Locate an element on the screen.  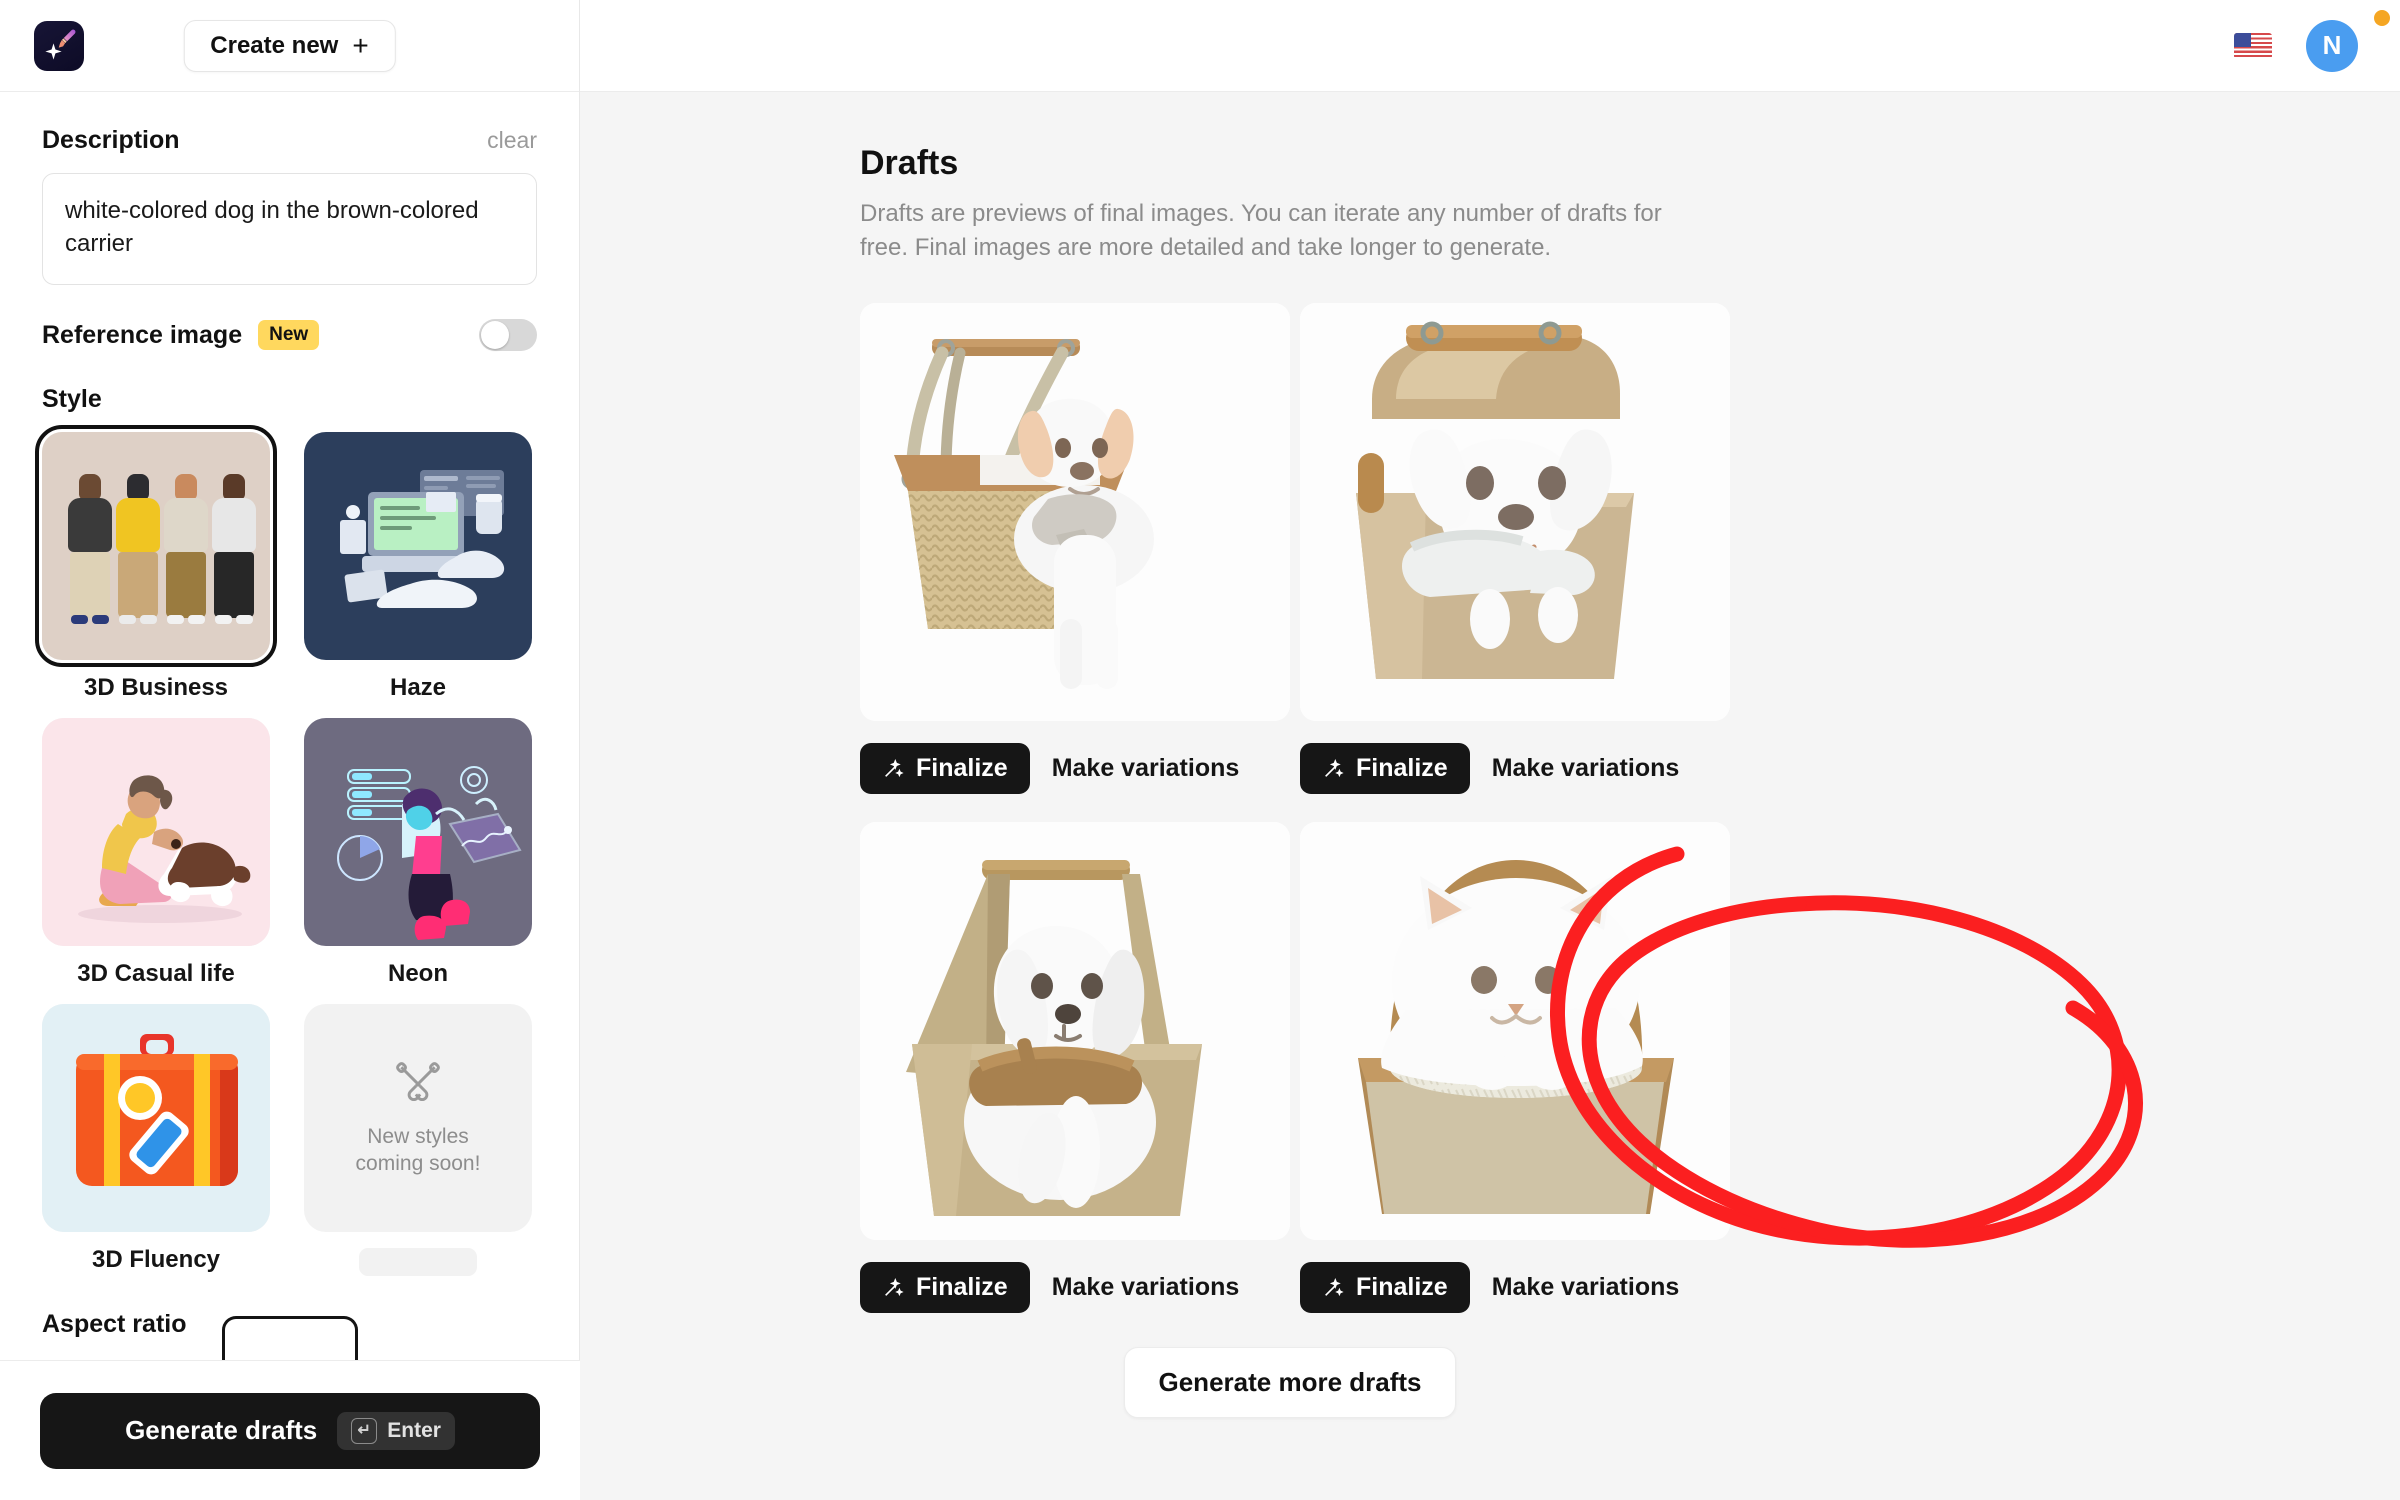
draft-card-1: Finalize Make variations is located at coordinates (1075, 562).